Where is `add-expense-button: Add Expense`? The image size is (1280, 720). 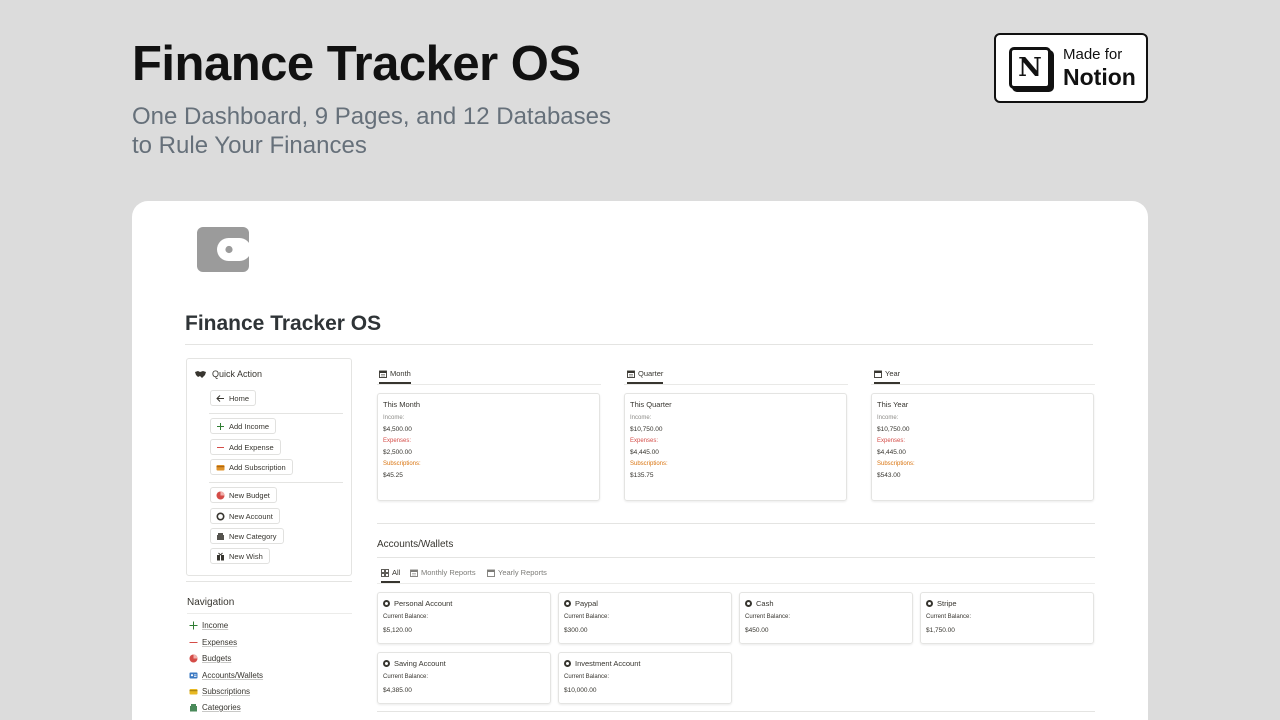
add-expense-button: Add Expense is located at coordinates (245, 447).